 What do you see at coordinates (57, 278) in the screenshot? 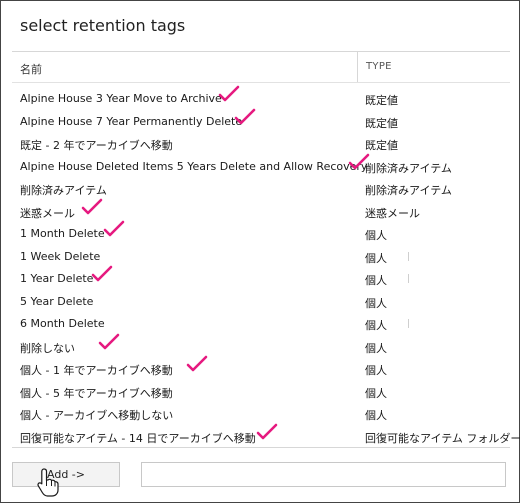
I see `tag-name-cell: 1 Year Delete` at bounding box center [57, 278].